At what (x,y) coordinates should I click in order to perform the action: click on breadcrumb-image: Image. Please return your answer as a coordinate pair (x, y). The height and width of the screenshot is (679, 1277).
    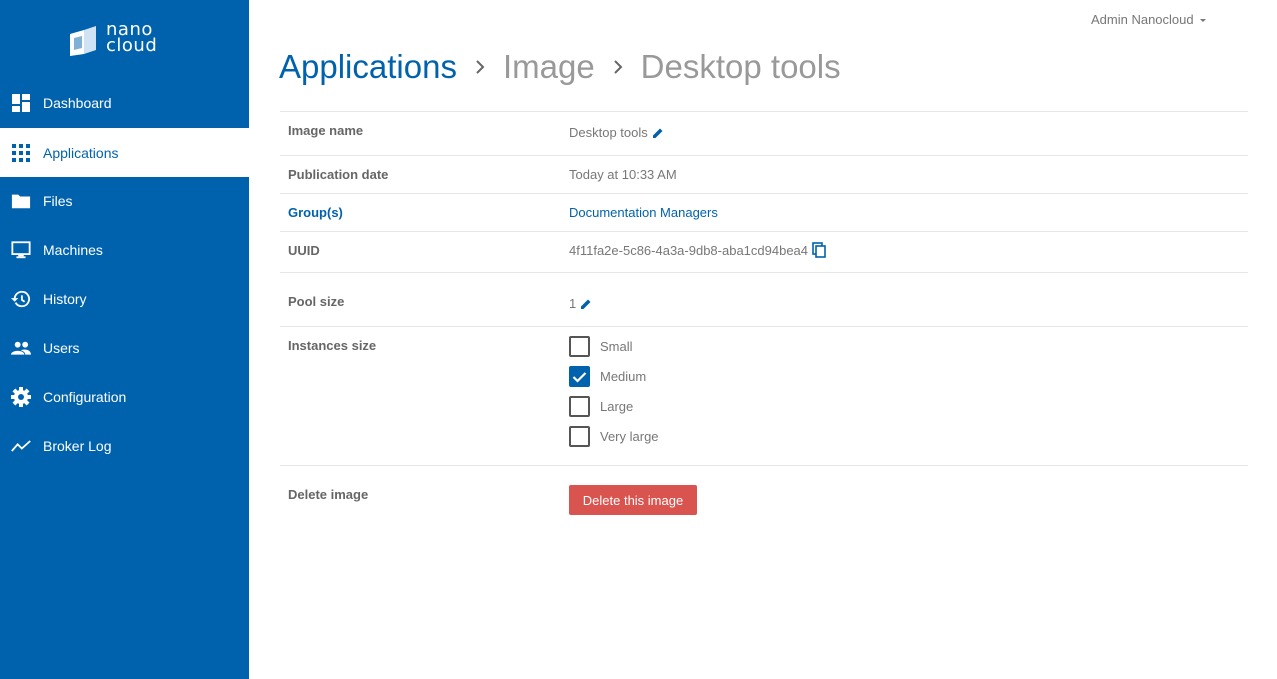
    Looking at the image, I should click on (548, 66).